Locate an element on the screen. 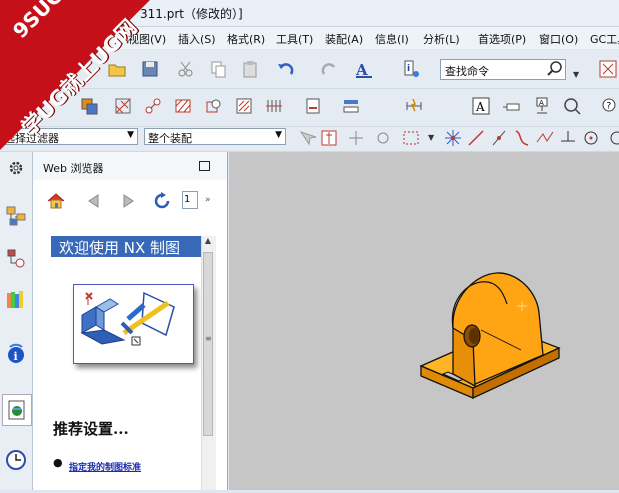 The height and width of the screenshot is (493, 619). forward-arrow-icon is located at coordinates (128, 201).